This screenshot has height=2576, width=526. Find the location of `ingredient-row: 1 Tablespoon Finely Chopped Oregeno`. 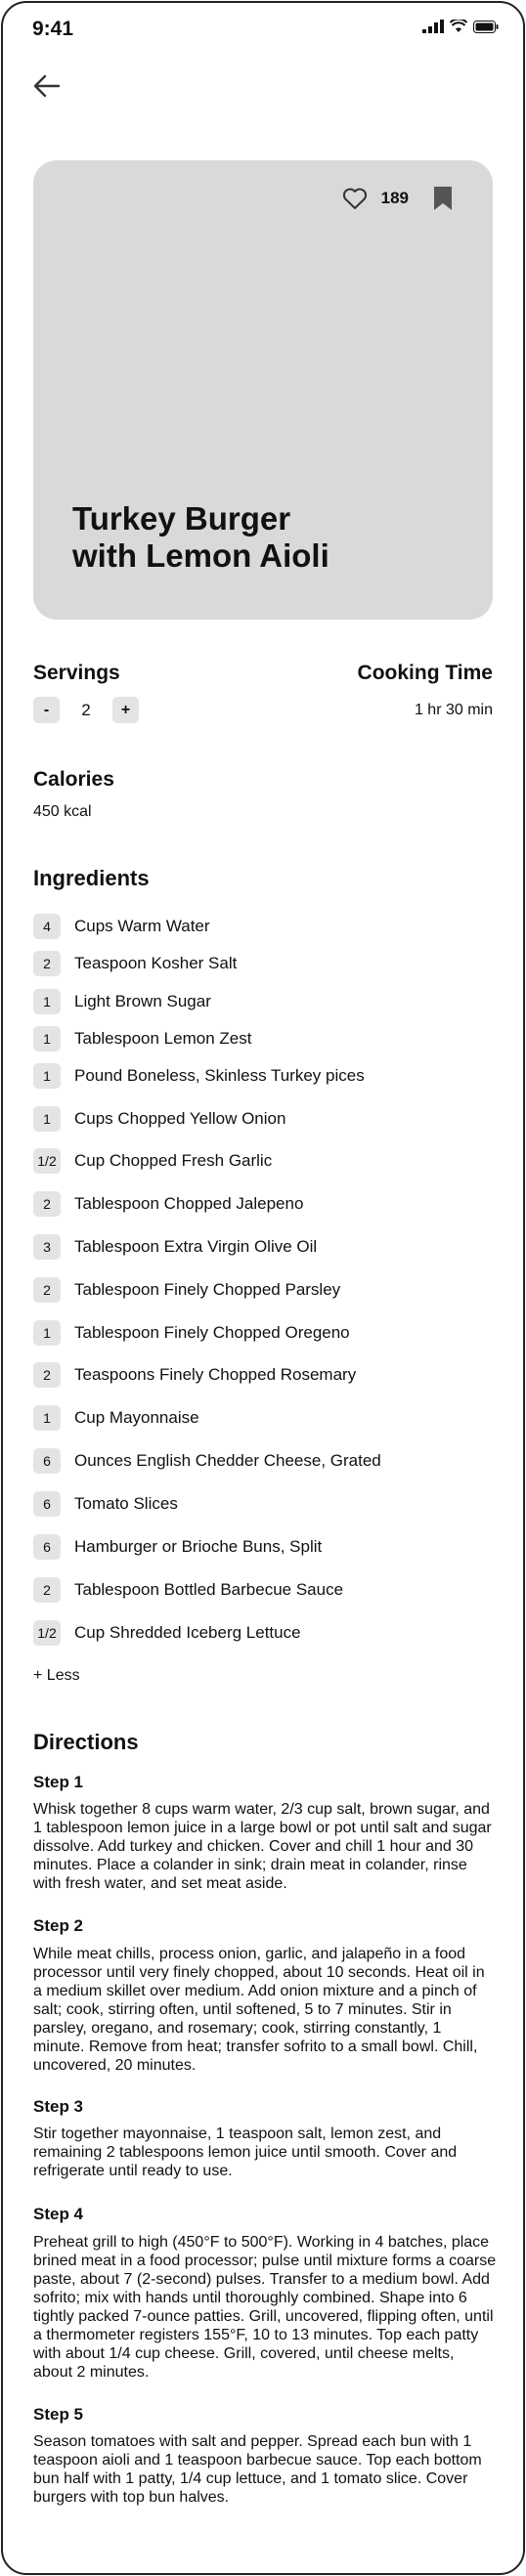

ingredient-row: 1 Tablespoon Finely Chopped Oregeno is located at coordinates (191, 1333).